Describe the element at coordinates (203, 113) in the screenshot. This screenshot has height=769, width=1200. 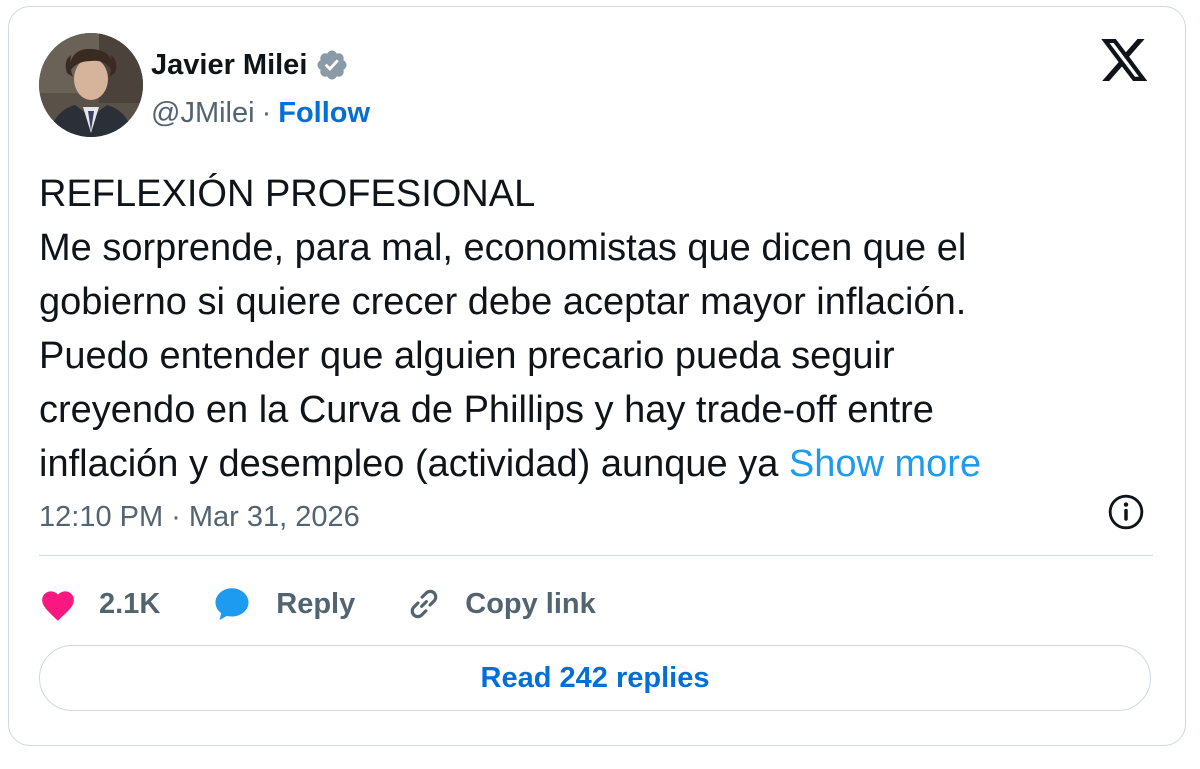
I see `author-handle: @JMilei` at that location.